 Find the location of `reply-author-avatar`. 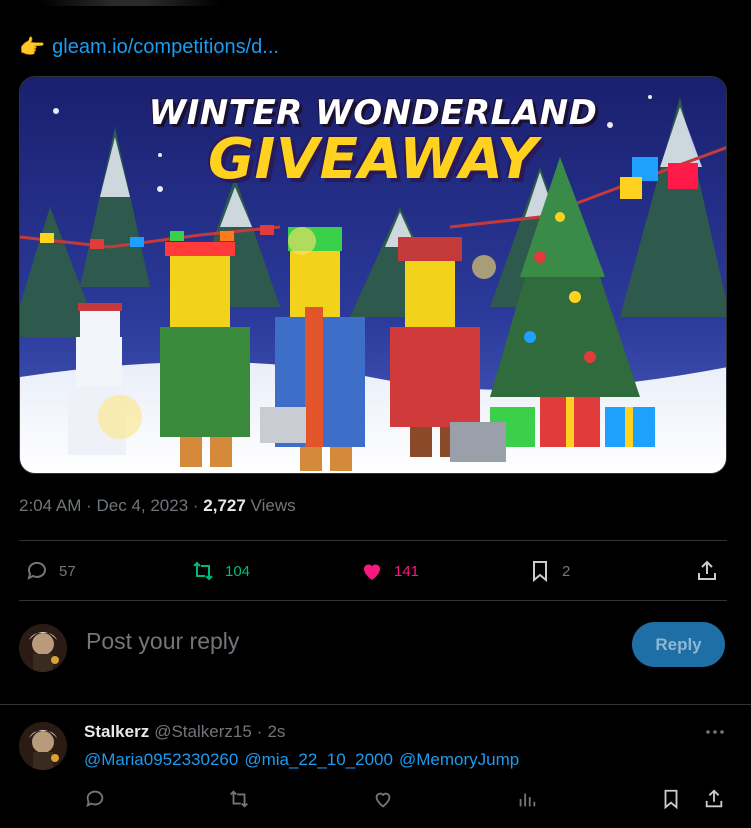

reply-author-avatar is located at coordinates (43, 746).